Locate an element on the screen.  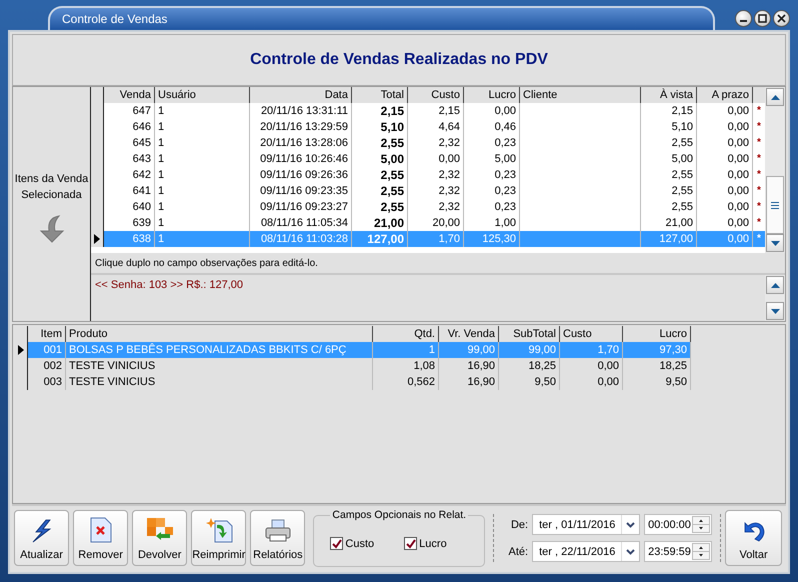
table-cell: 97,30 is located at coordinates (657, 350).